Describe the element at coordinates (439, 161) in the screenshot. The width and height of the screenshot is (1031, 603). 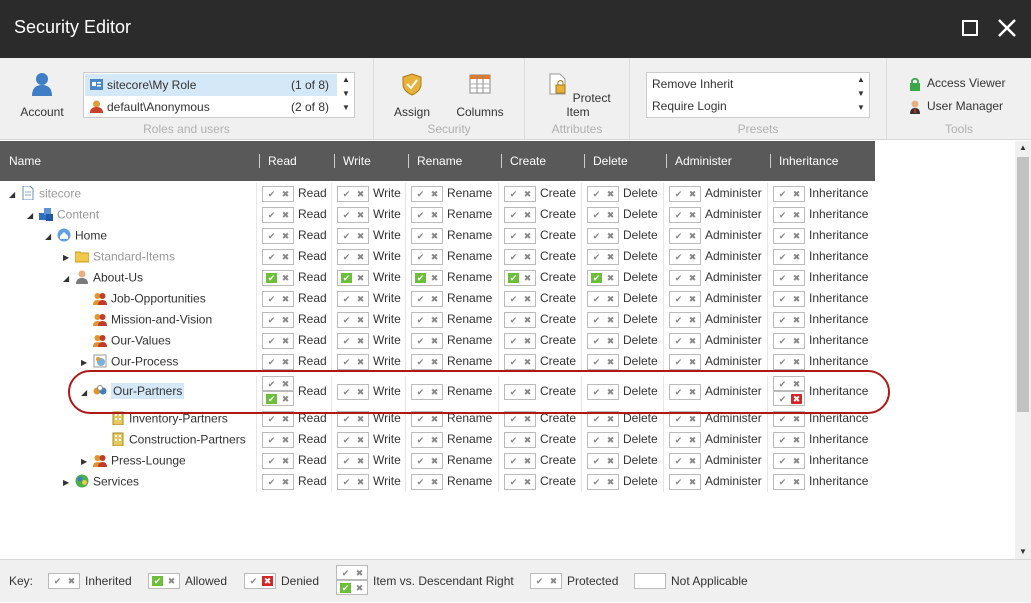
I see `header-rename: Rename` at that location.